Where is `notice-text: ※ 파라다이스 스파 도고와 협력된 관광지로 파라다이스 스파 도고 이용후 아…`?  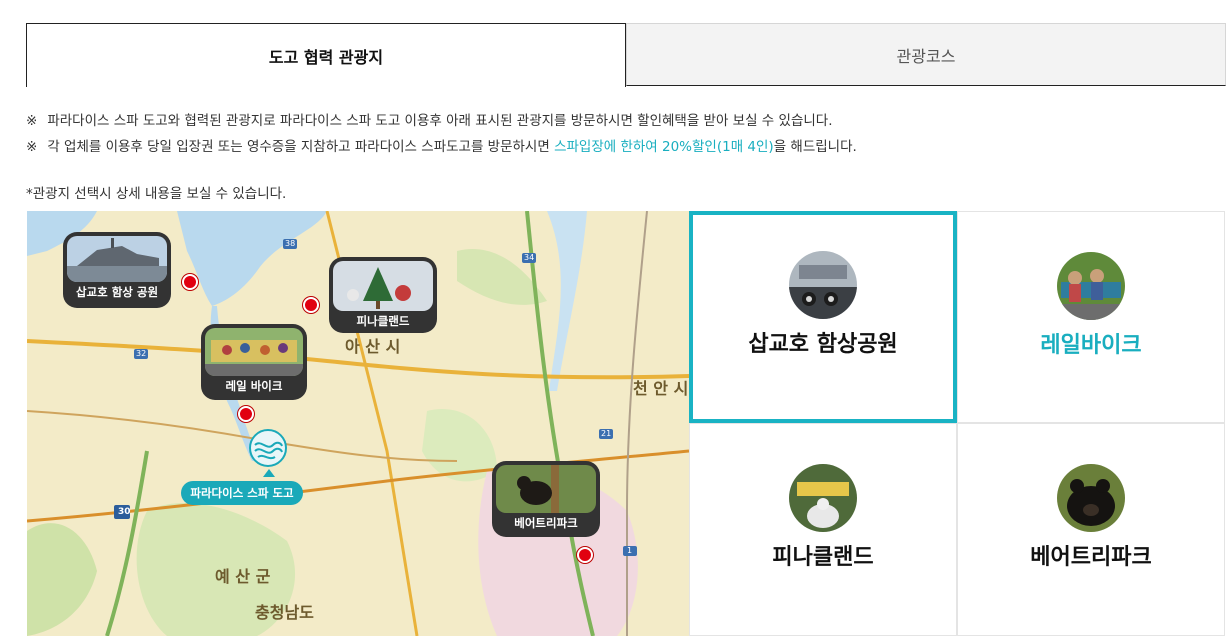
notice-text: ※ 파라다이스 스파 도고와 협력된 관광지로 파라다이스 스파 도고 이용후 아… is located at coordinates (441, 134).